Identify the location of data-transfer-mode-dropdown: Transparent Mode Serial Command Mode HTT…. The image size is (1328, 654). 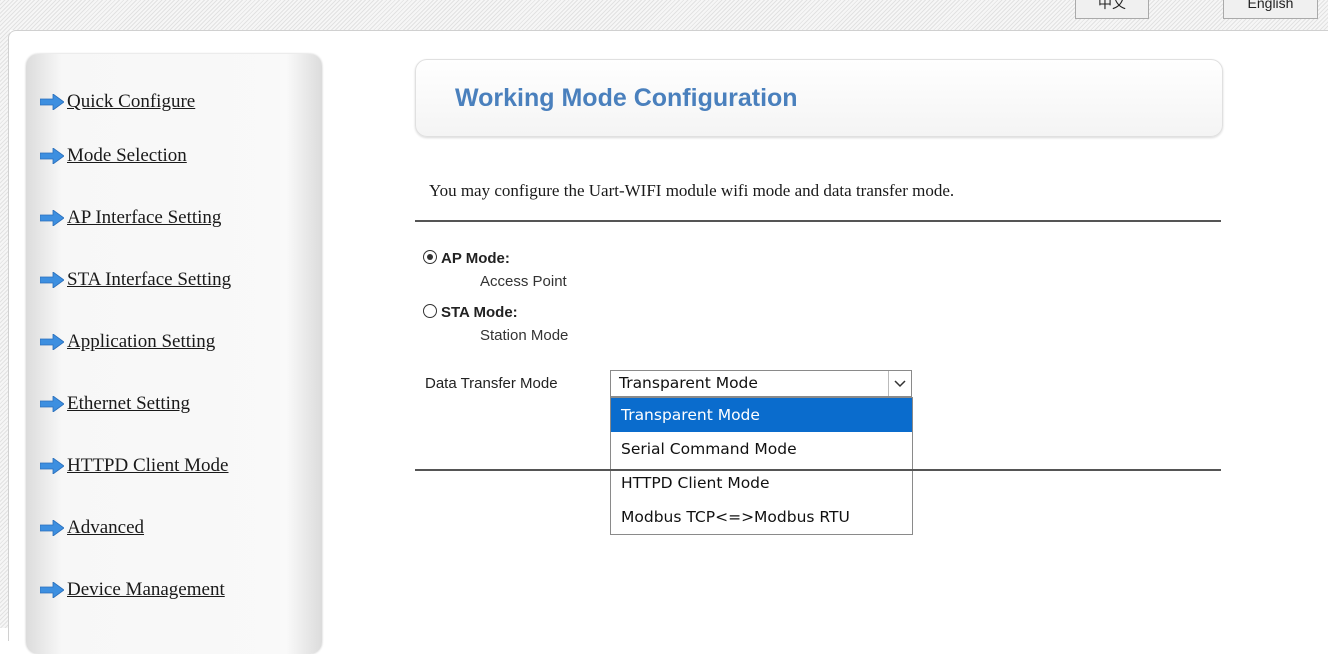
(761, 466).